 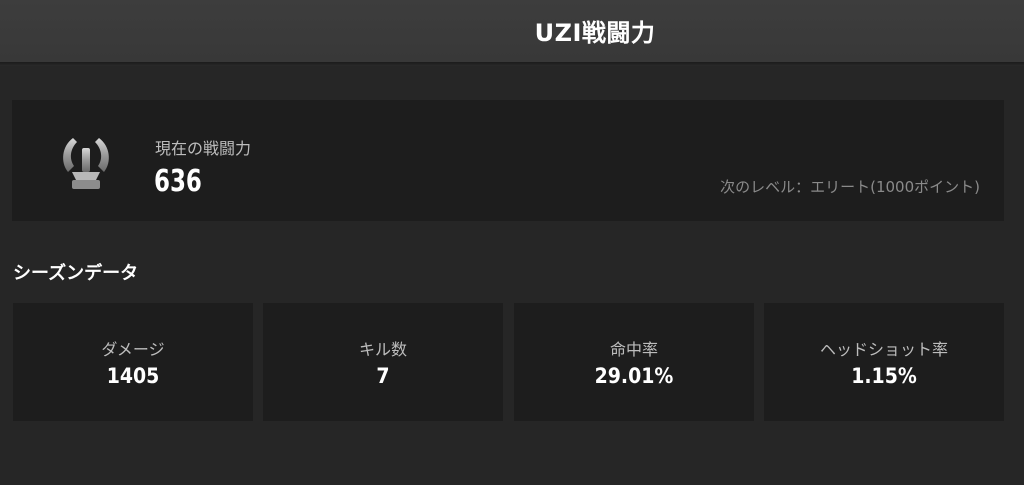 What do you see at coordinates (634, 362) in the screenshot?
I see `stat-card-accuracy: 命中率 29.01%` at bounding box center [634, 362].